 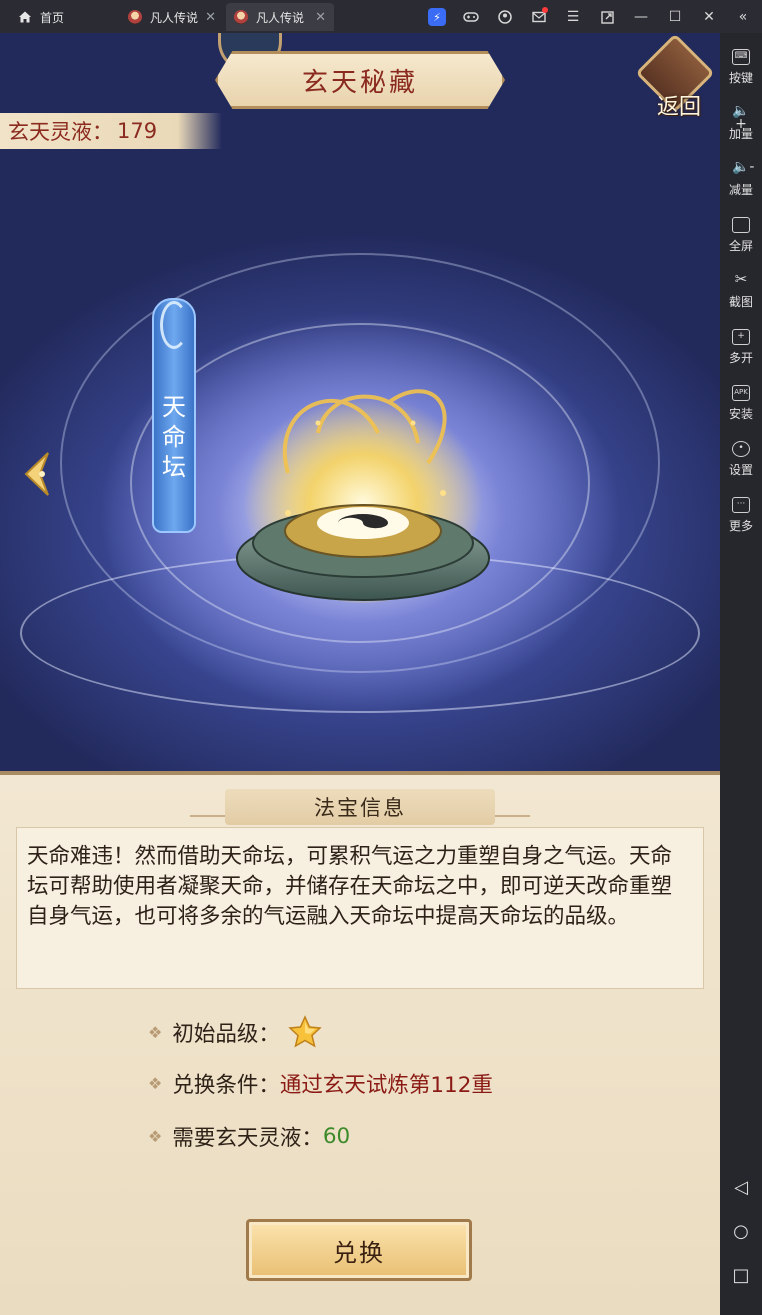 What do you see at coordinates (740, 358) in the screenshot?
I see `sidebar-item-label: 多开` at bounding box center [740, 358].